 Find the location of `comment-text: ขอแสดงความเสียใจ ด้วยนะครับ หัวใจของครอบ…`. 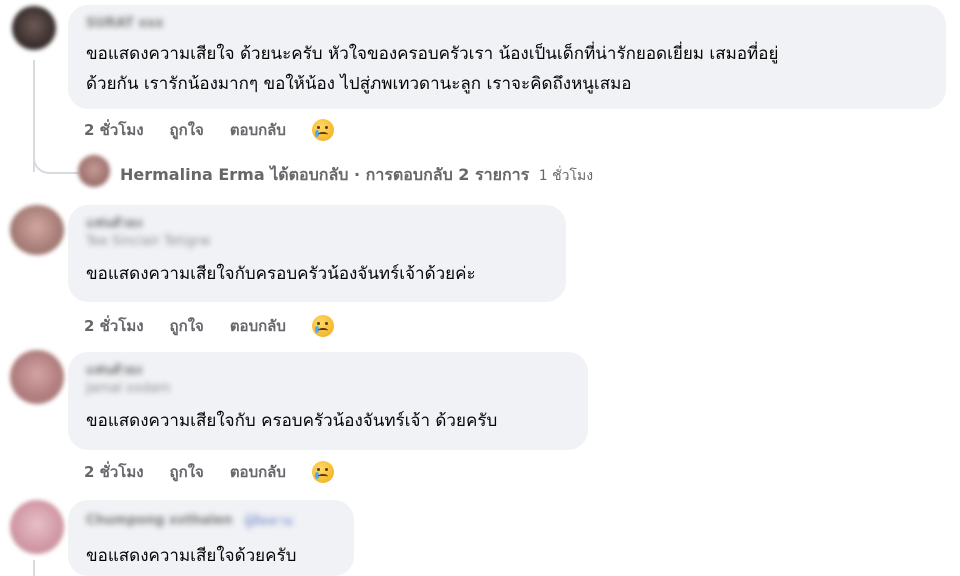

comment-text: ขอแสดงความเสียใจ ด้วยนะครับ หัวใจของครอบ… is located at coordinates (507, 69).